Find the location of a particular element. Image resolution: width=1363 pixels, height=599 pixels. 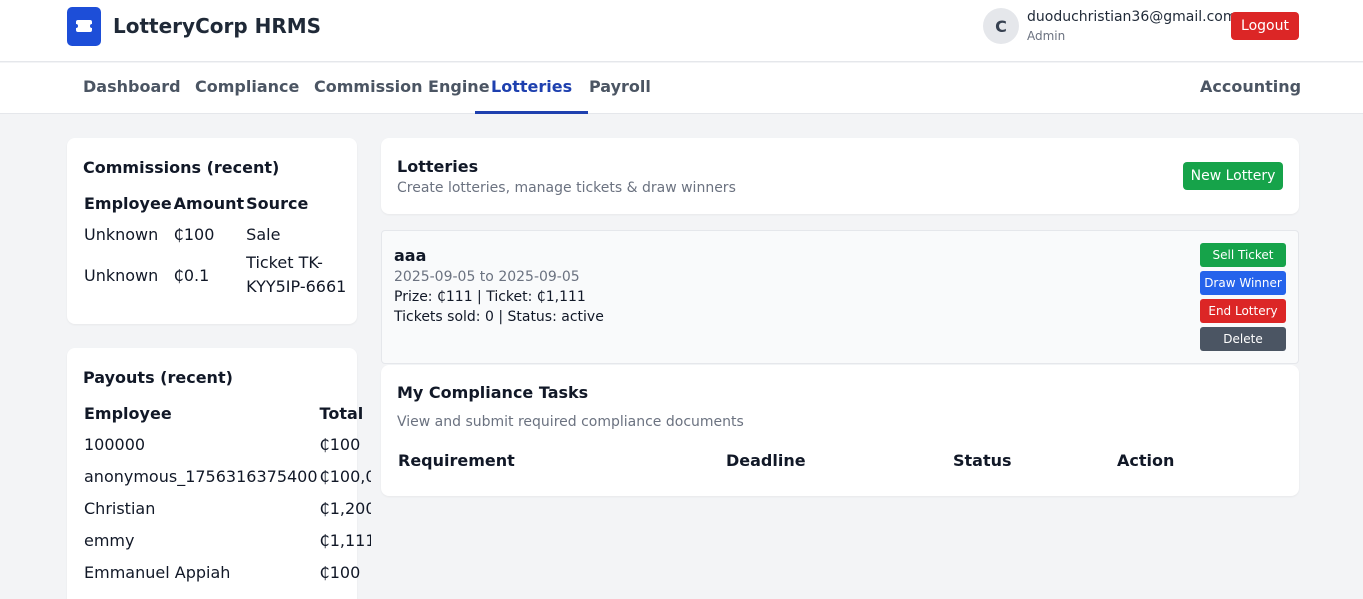

column-header-total: Total is located at coordinates (341, 413).